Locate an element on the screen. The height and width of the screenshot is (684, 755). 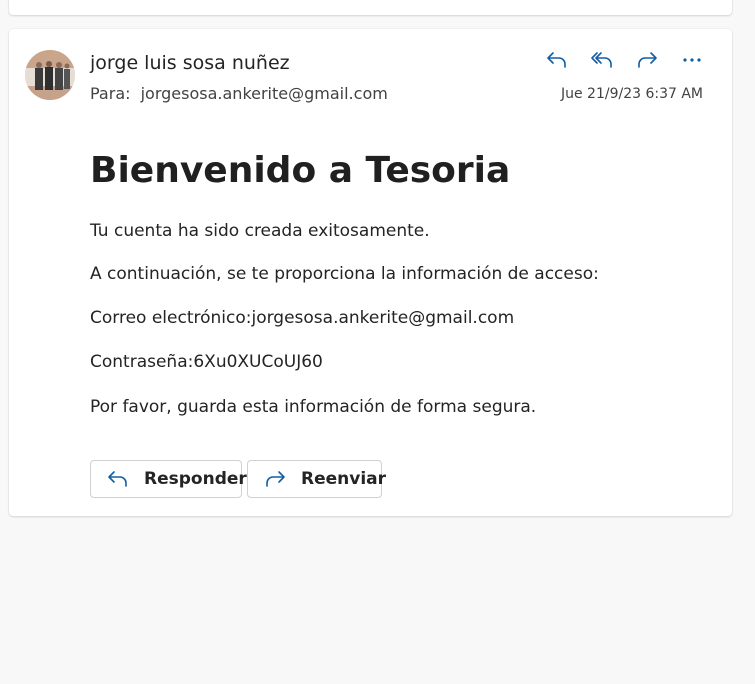
reply-button: Responder is located at coordinates (168, 479).